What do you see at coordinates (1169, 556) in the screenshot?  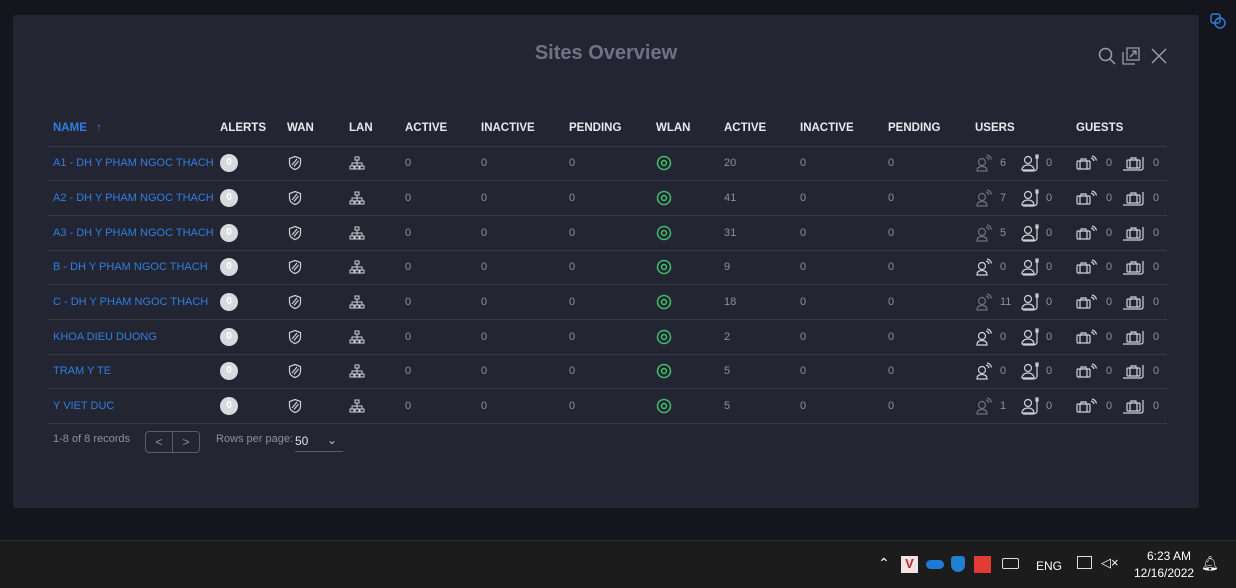 I see `clock-time: 6:23 AM` at bounding box center [1169, 556].